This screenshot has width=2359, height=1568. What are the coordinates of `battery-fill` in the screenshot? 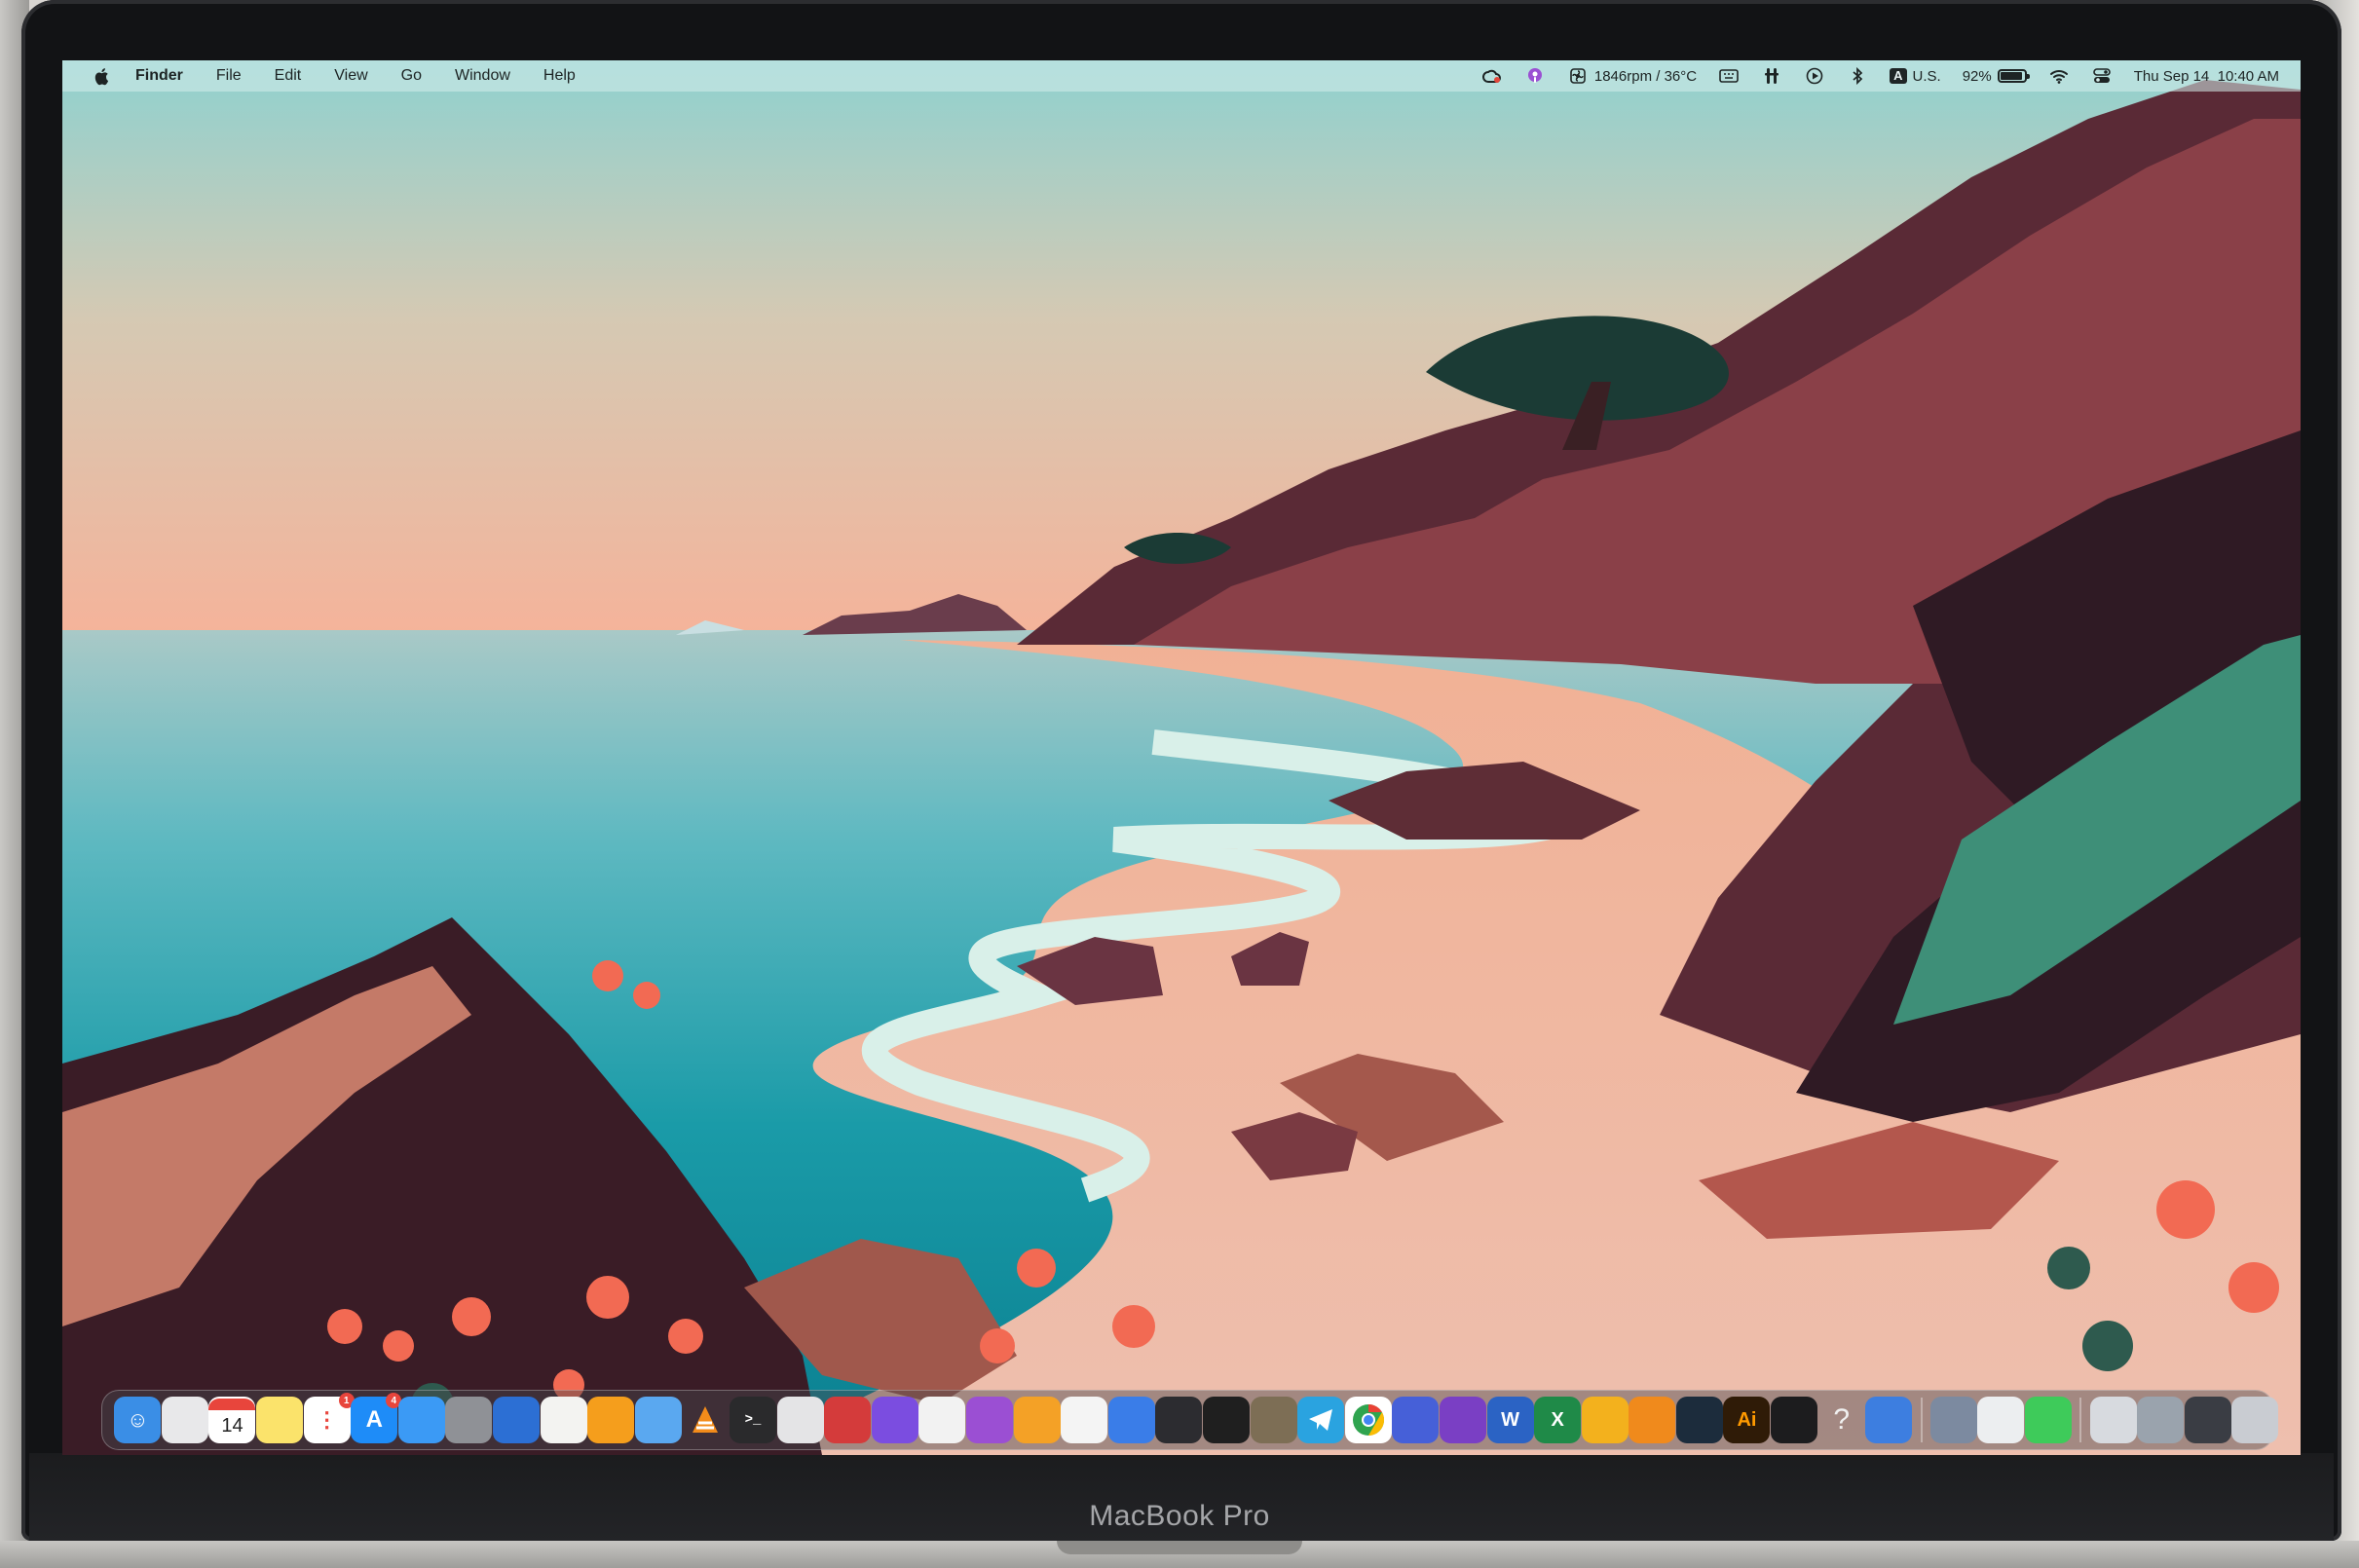 It's located at (2011, 76).